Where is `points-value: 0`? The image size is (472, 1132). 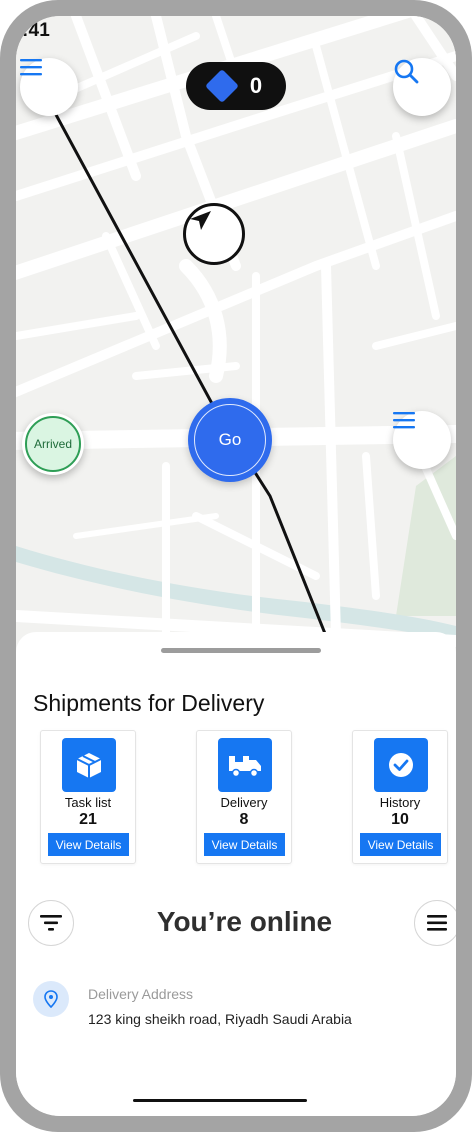 points-value: 0 is located at coordinates (256, 85).